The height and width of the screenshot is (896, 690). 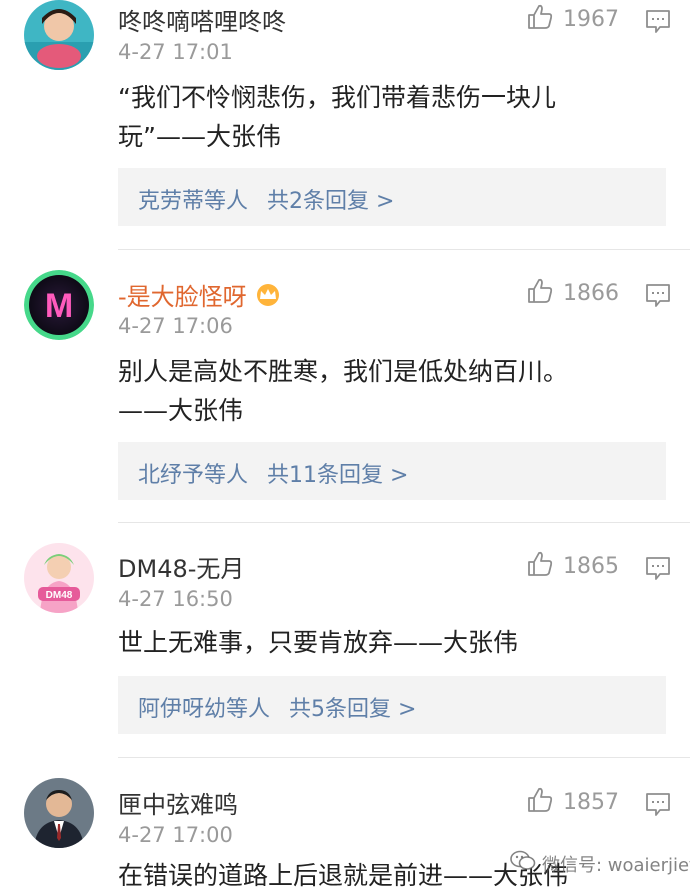 What do you see at coordinates (523, 863) in the screenshot?
I see `wechat-icon` at bounding box center [523, 863].